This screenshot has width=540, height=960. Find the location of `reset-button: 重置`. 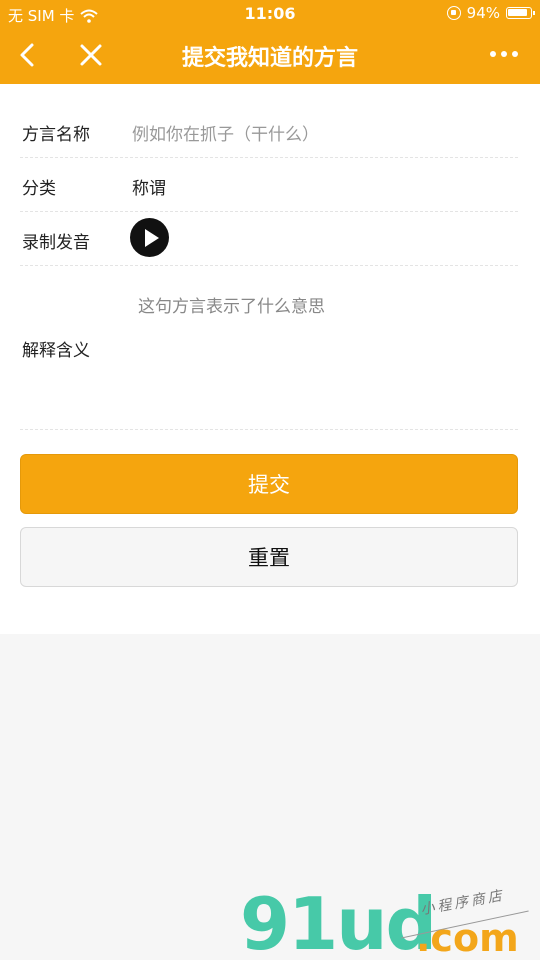

reset-button: 重置 is located at coordinates (269, 557).